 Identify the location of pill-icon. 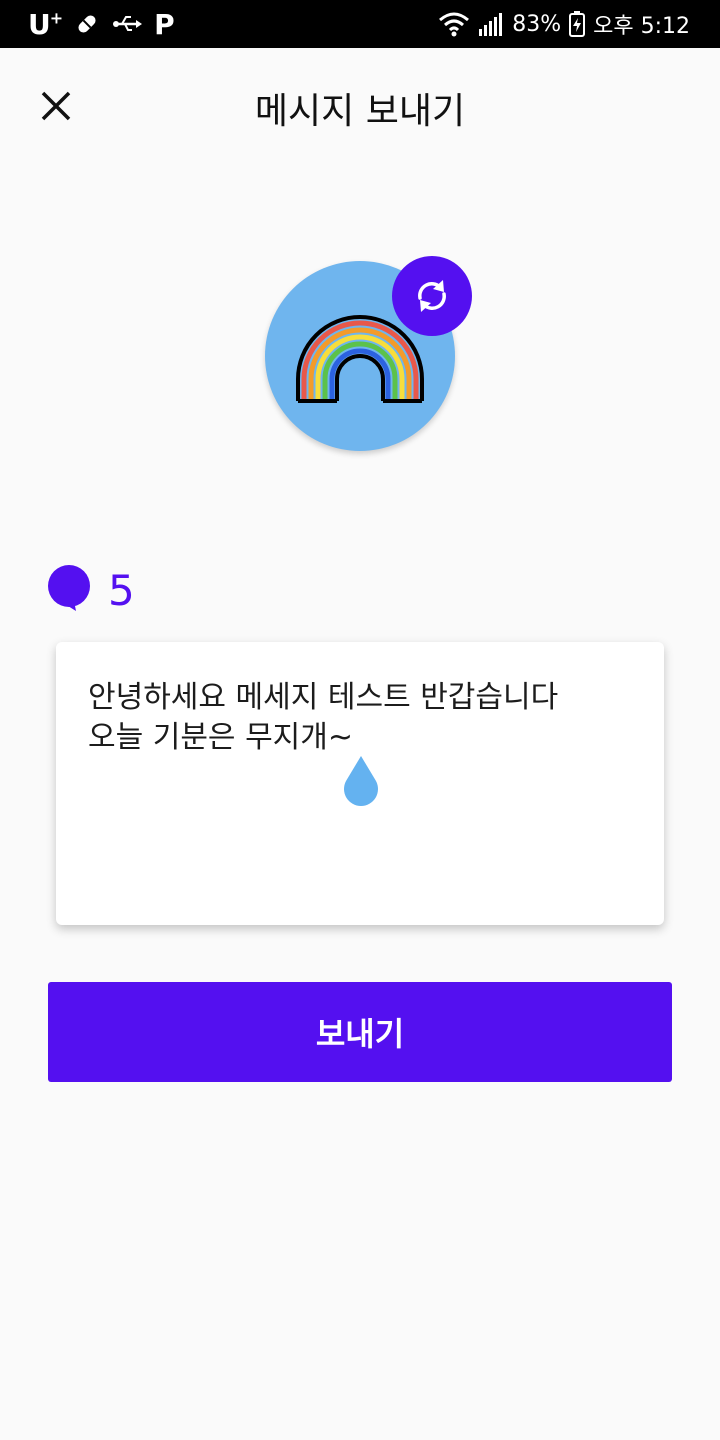
(87, 24).